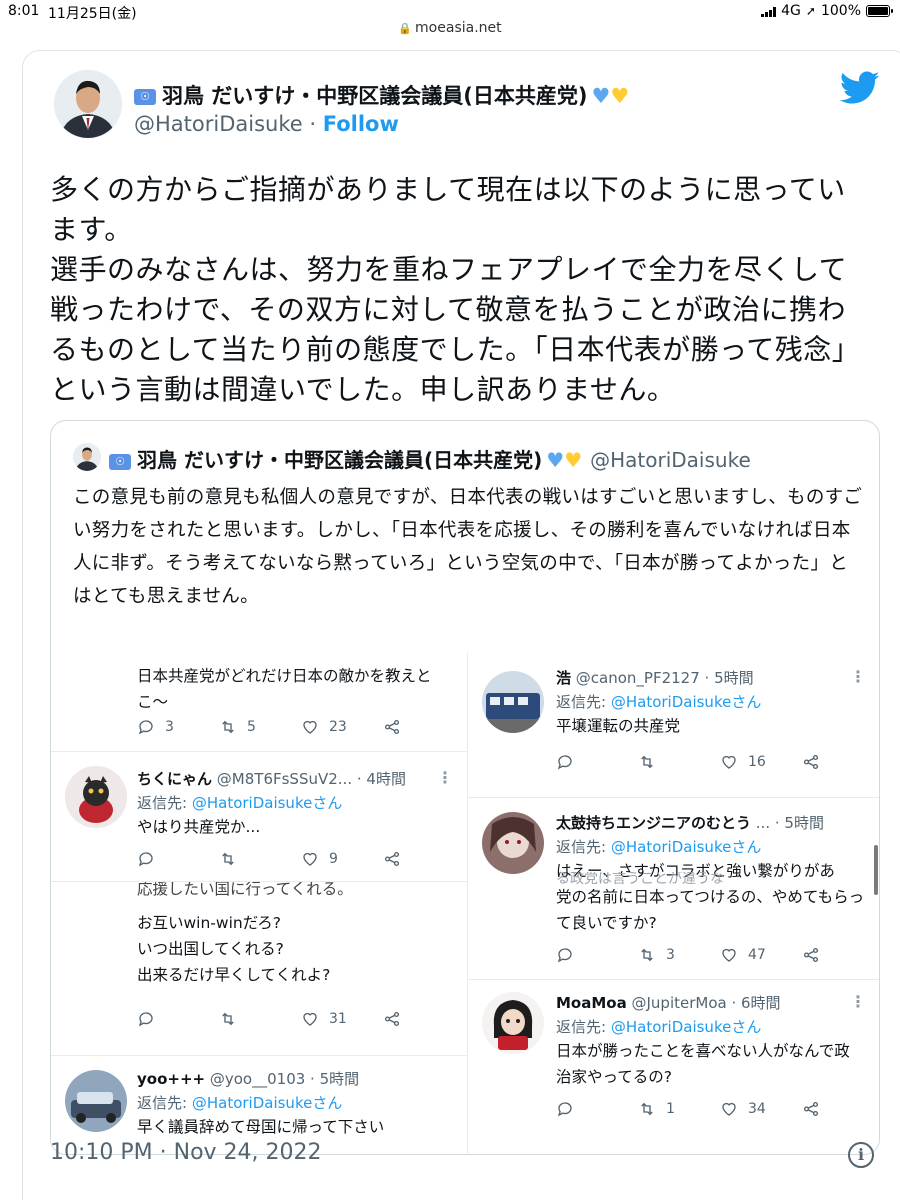 The height and width of the screenshot is (1200, 900). I want to click on reply-actions: 16, so click(717, 762).